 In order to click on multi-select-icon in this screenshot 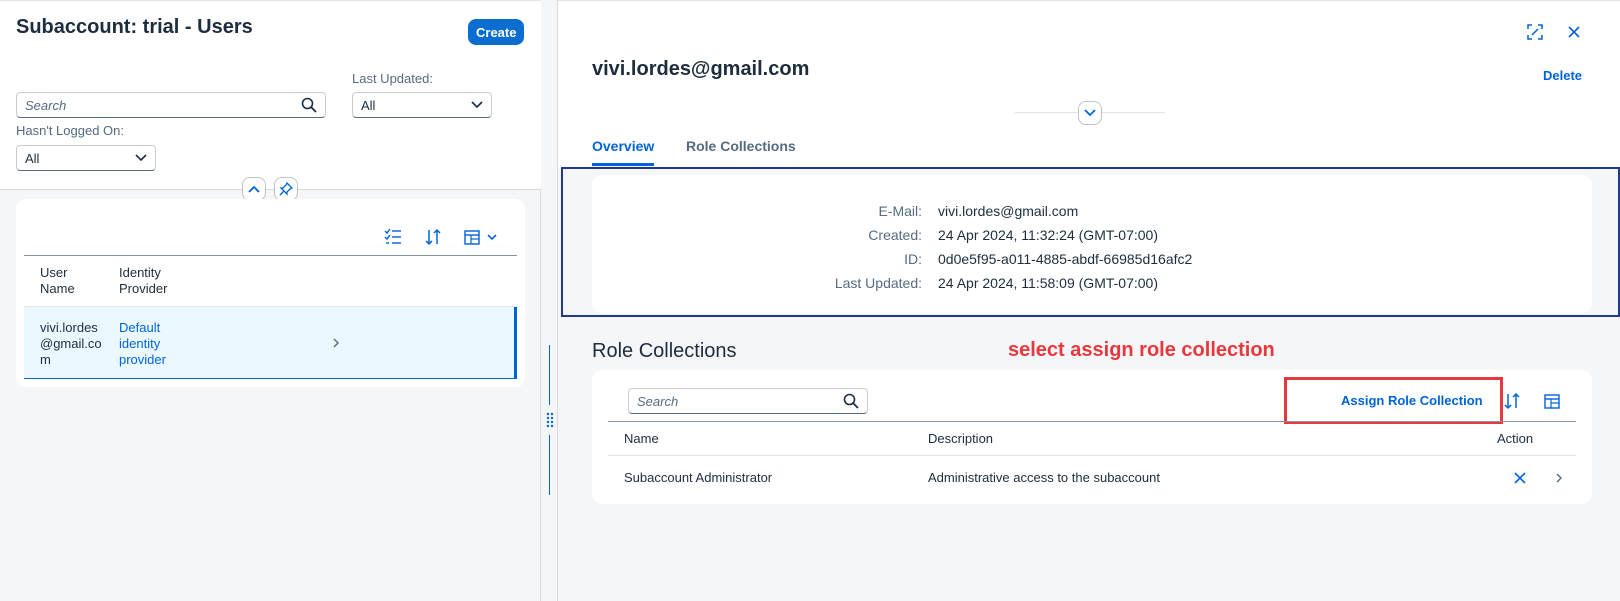, I will do `click(393, 237)`.